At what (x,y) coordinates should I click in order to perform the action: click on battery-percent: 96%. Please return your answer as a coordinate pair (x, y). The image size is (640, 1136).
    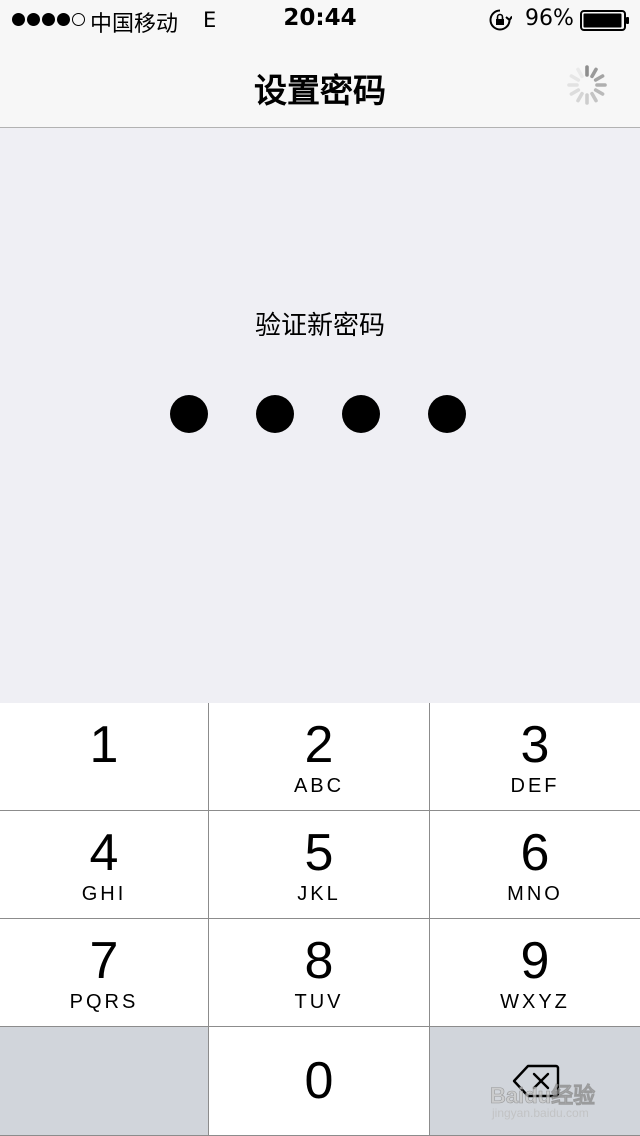
    Looking at the image, I should click on (549, 18).